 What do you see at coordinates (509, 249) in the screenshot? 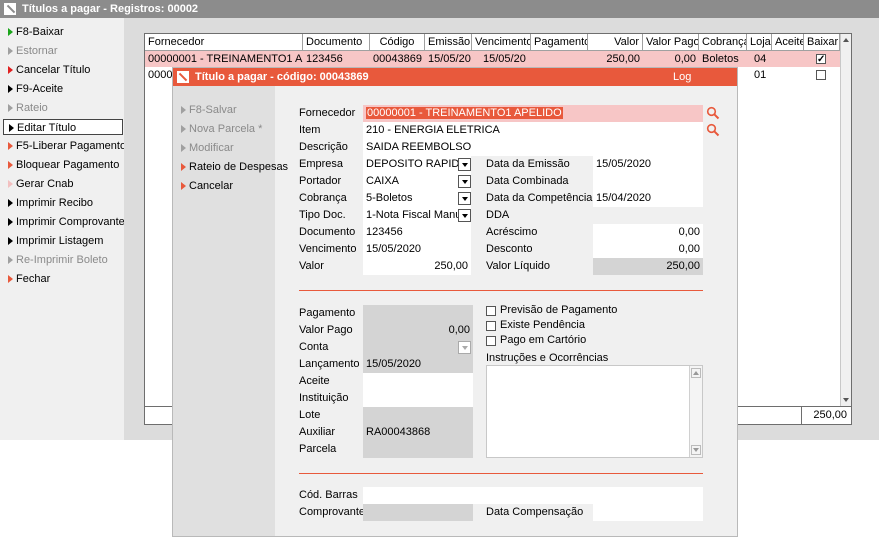
I see `label-desconto: Desconto` at bounding box center [509, 249].